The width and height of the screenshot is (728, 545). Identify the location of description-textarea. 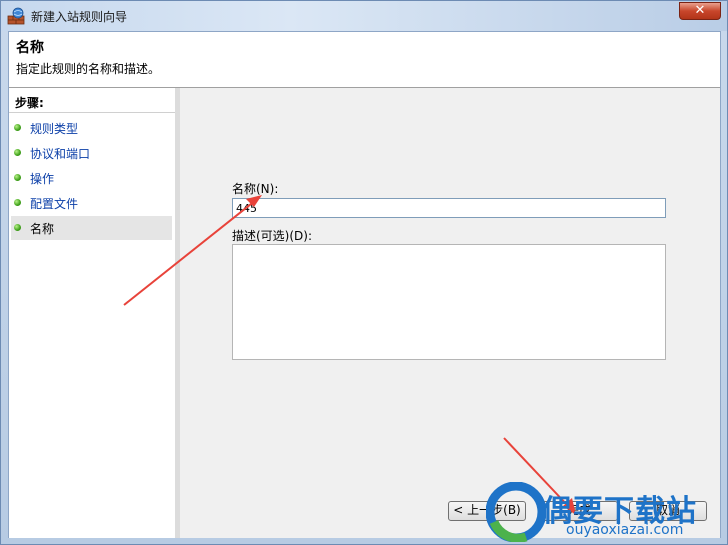
(449, 302).